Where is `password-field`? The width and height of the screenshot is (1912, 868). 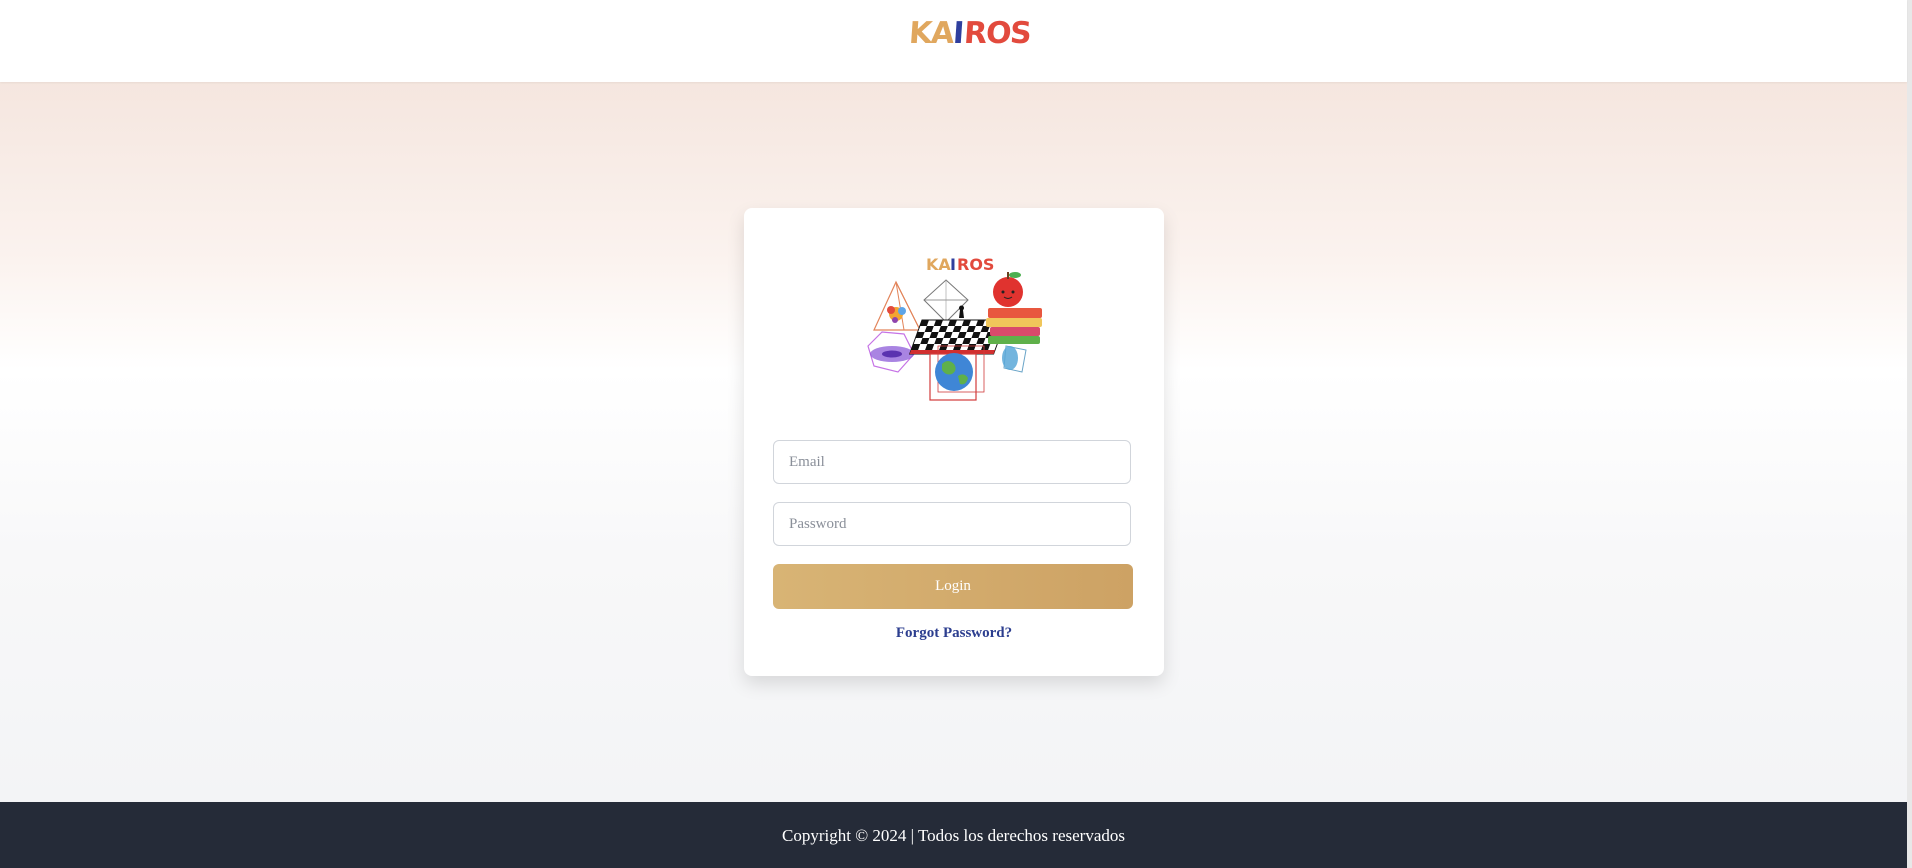 password-field is located at coordinates (952, 524).